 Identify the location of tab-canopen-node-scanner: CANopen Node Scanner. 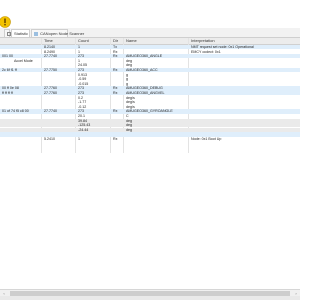
(57, 33).